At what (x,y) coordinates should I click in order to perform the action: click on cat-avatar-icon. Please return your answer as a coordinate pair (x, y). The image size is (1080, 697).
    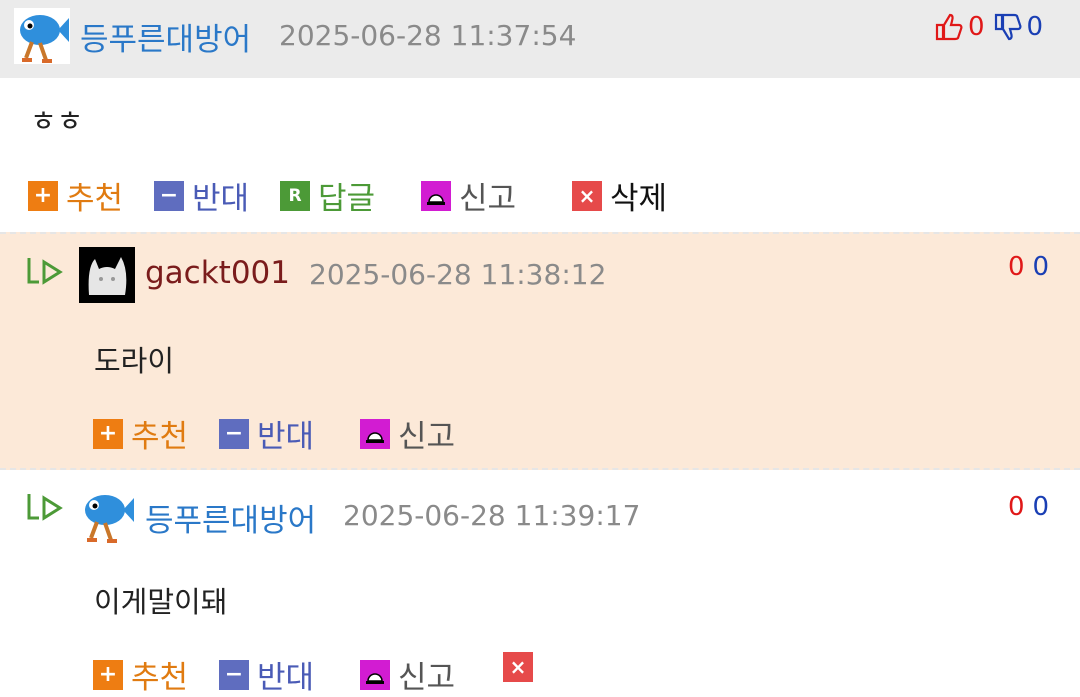
    Looking at the image, I should click on (107, 276).